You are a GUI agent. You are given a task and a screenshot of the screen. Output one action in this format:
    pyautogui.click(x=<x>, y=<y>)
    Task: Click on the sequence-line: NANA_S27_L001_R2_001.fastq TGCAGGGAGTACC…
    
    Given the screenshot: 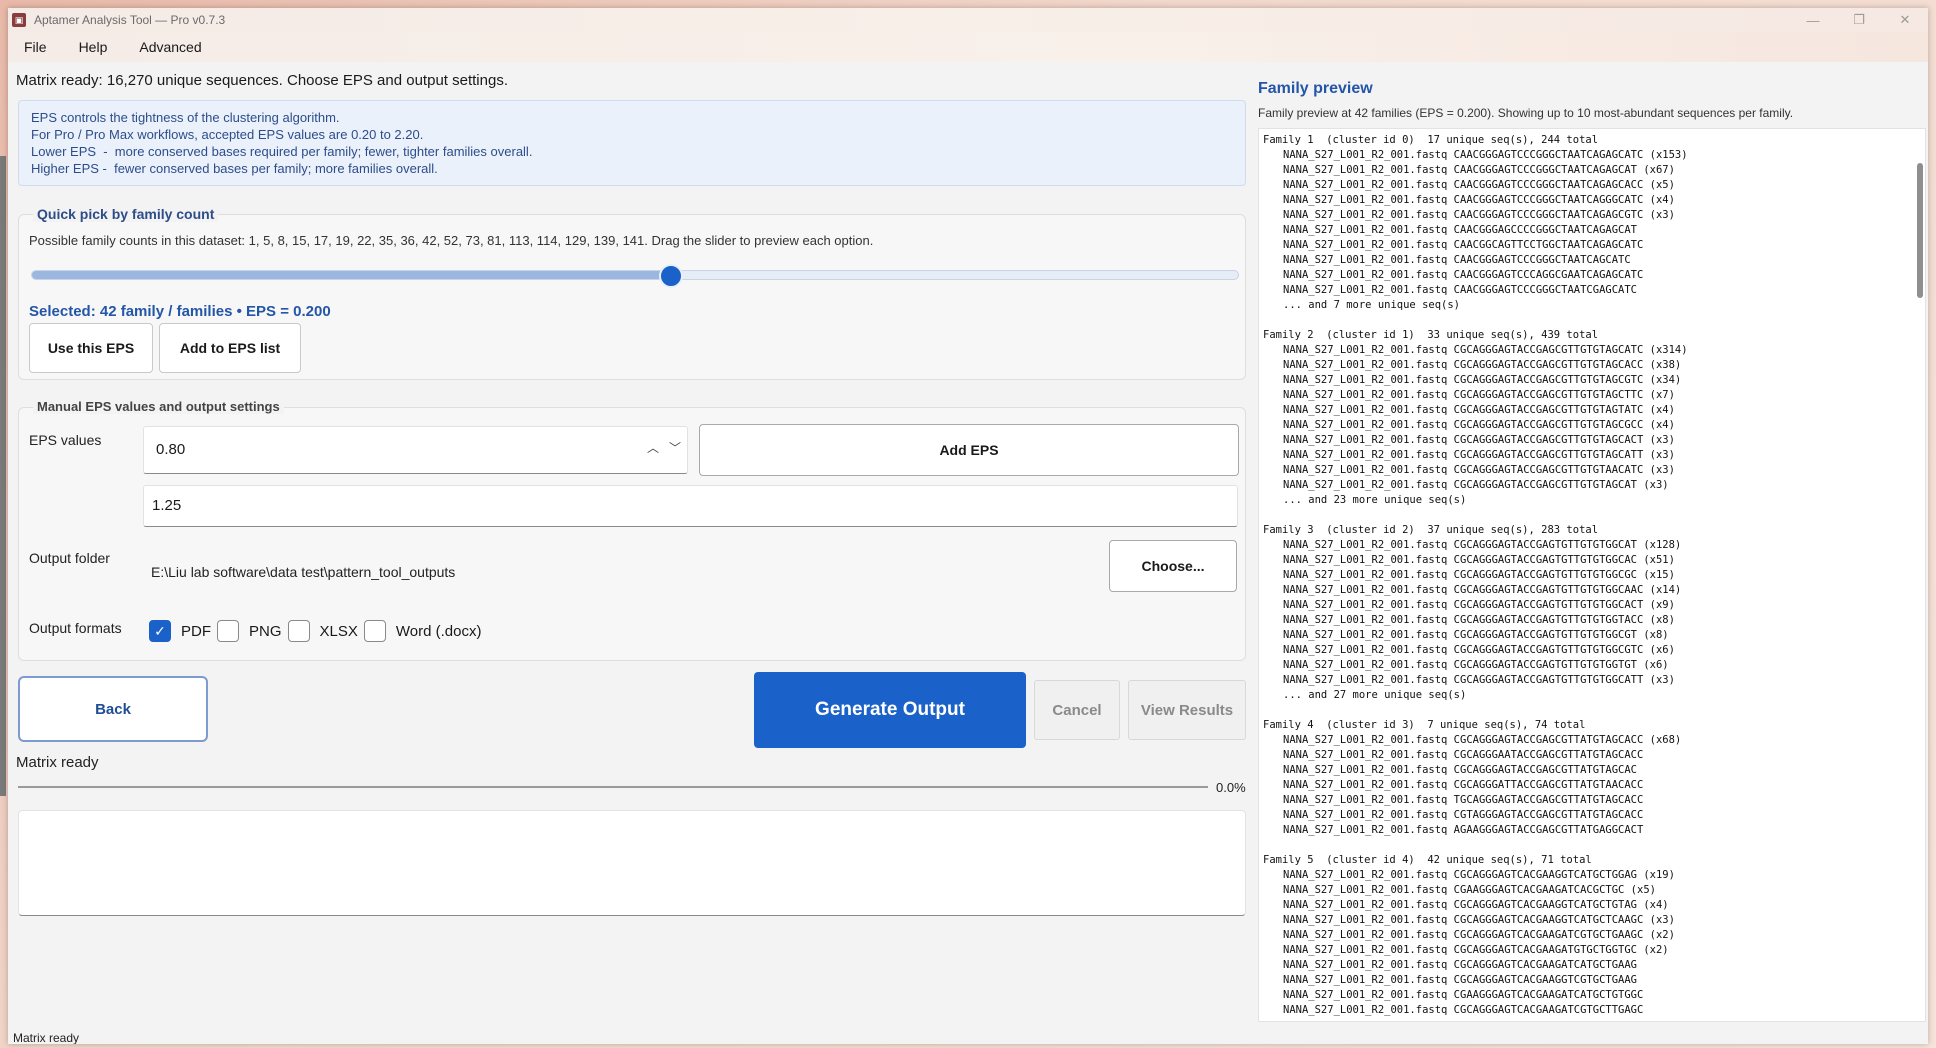 What is the action you would take?
    pyautogui.click(x=1463, y=800)
    